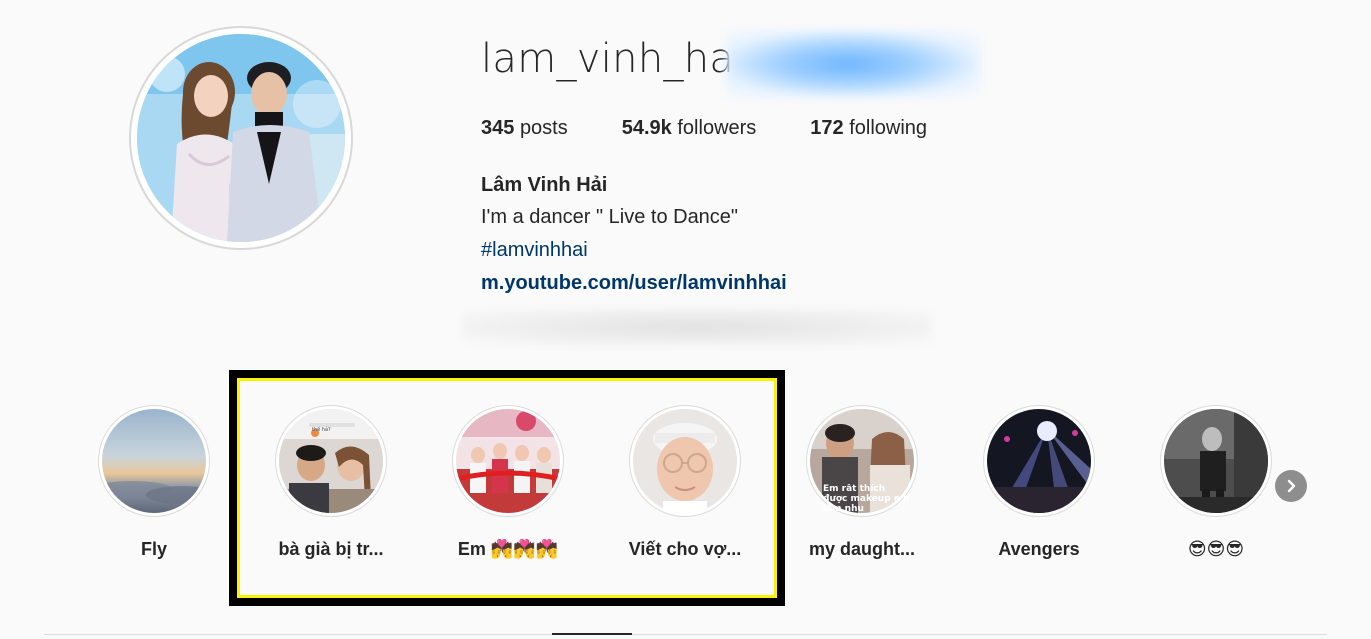 Image resolution: width=1371 pixels, height=639 pixels. I want to click on couple-selfie-thumbnail, so click(331, 461).